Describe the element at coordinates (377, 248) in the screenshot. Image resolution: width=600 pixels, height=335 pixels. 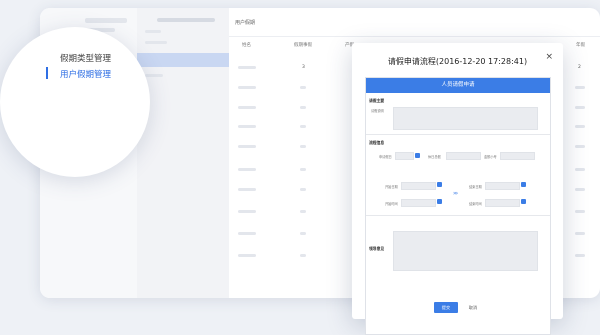
I see `section-approval-label: 领导意见` at that location.